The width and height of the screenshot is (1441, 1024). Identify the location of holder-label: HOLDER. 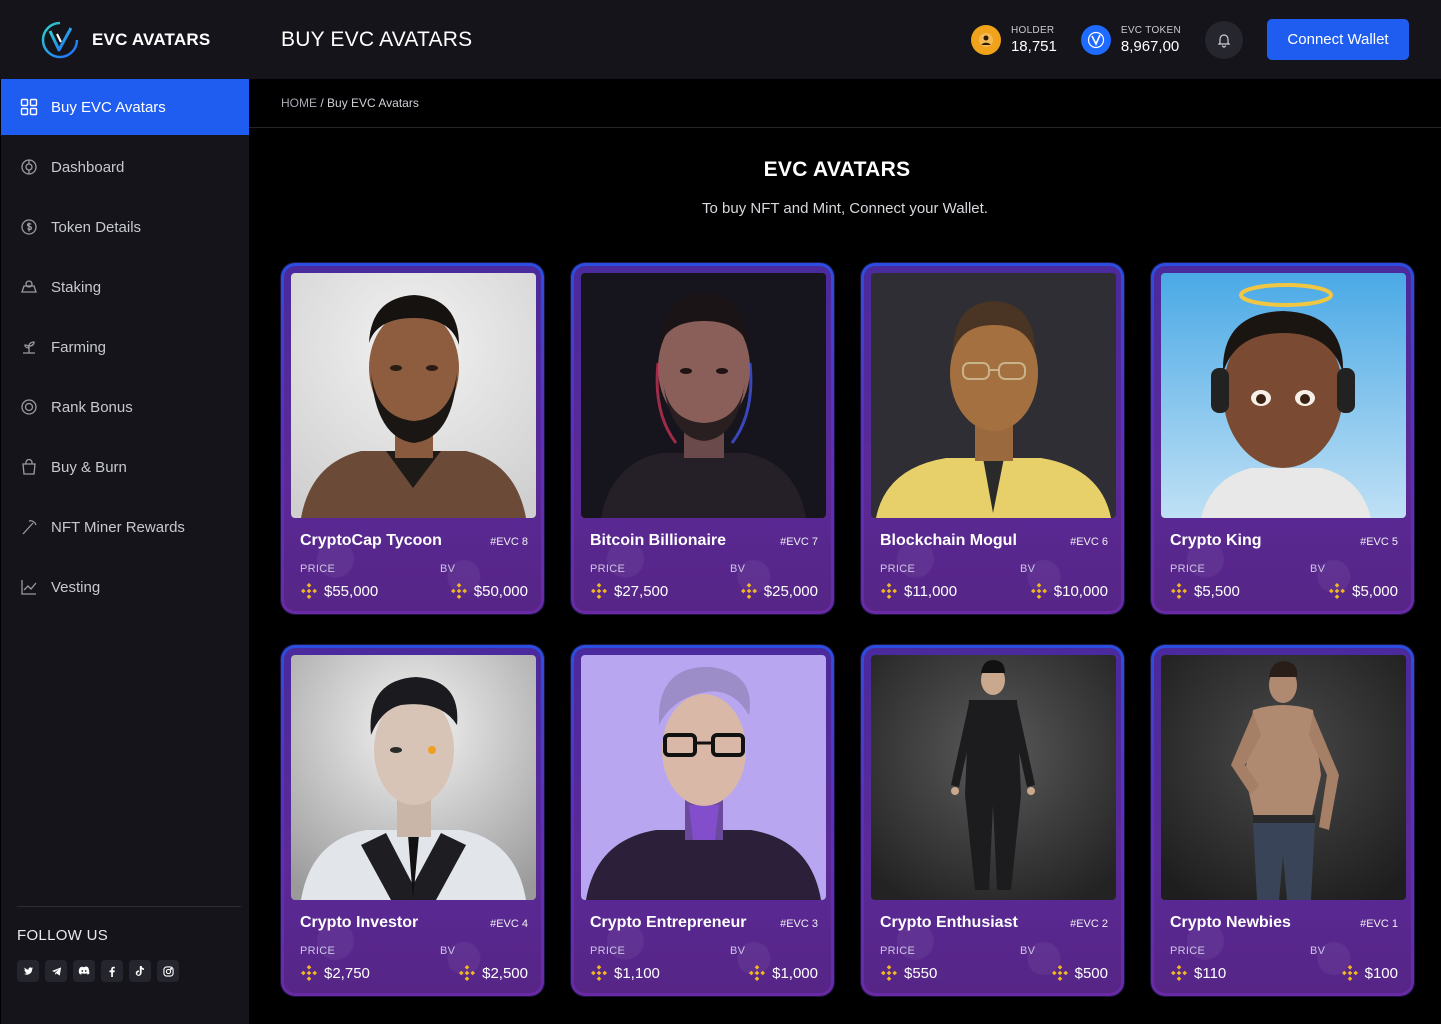
(1032, 30).